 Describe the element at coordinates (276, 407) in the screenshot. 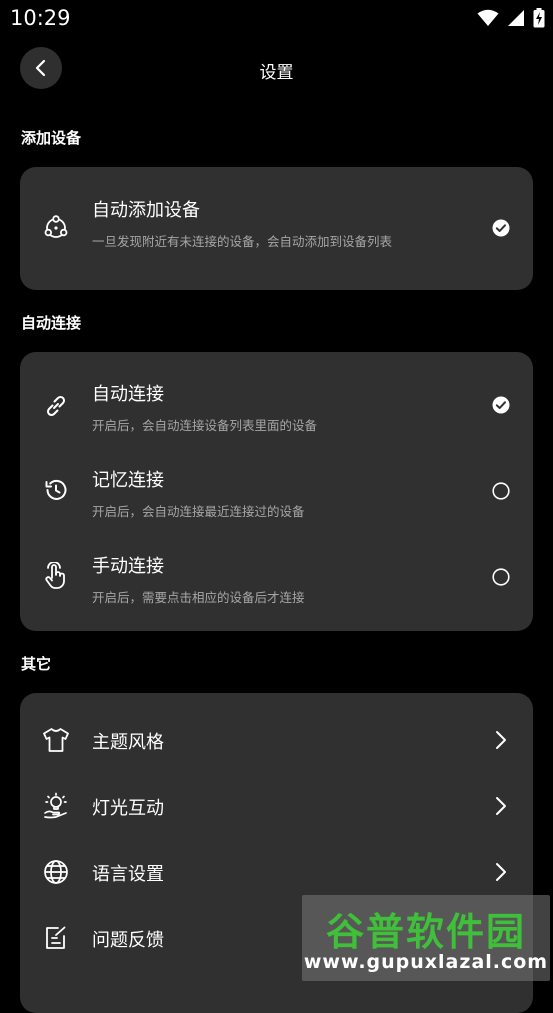

I see `connect-option-auto: 自动连接 开启后，会自动连接设备列表里面的设备` at that location.